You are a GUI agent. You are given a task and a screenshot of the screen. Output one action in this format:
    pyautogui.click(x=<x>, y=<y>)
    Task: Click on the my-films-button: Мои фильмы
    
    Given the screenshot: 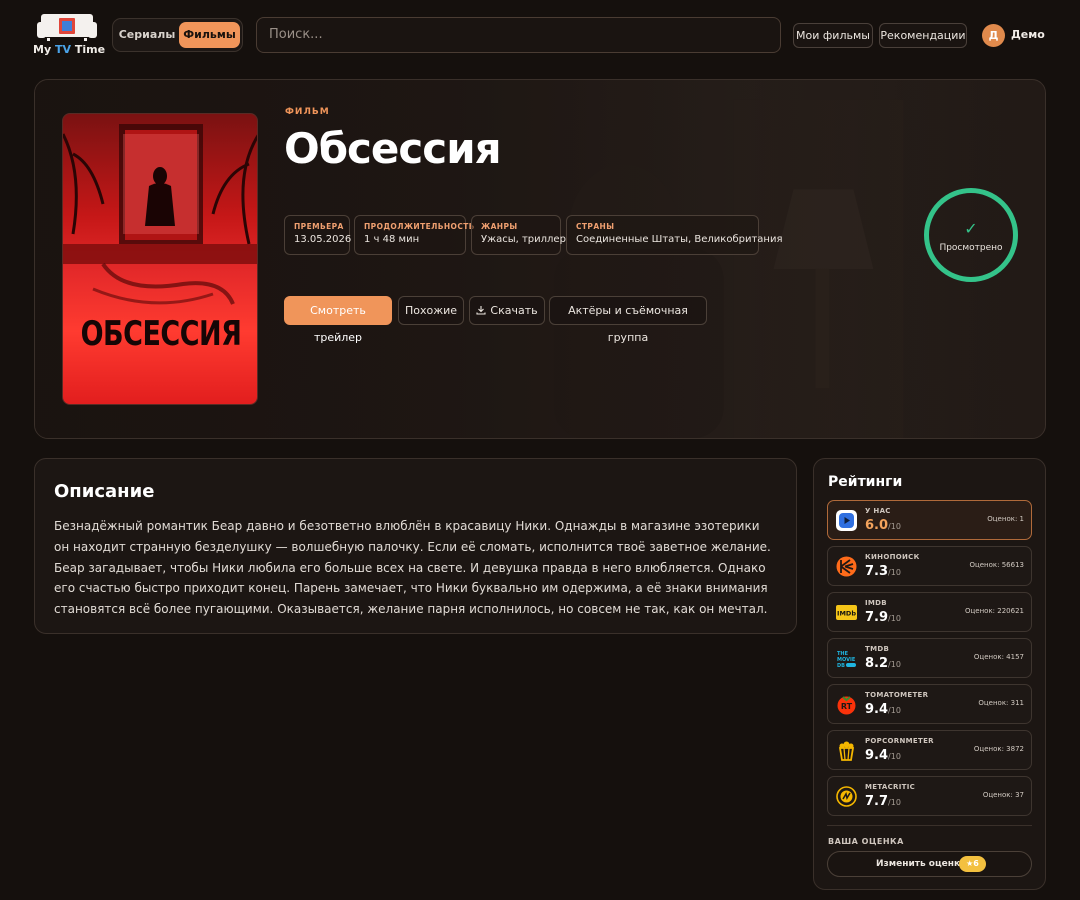 What is the action you would take?
    pyautogui.click(x=833, y=35)
    